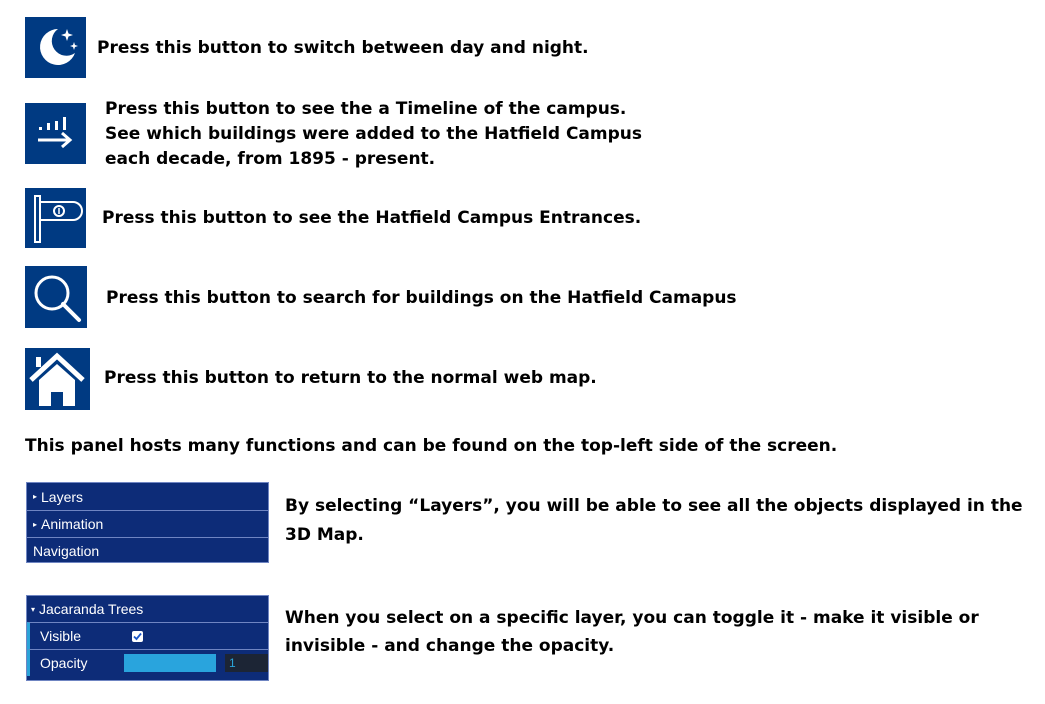 The height and width of the screenshot is (704, 1045). I want to click on timeline-button, so click(55, 133).